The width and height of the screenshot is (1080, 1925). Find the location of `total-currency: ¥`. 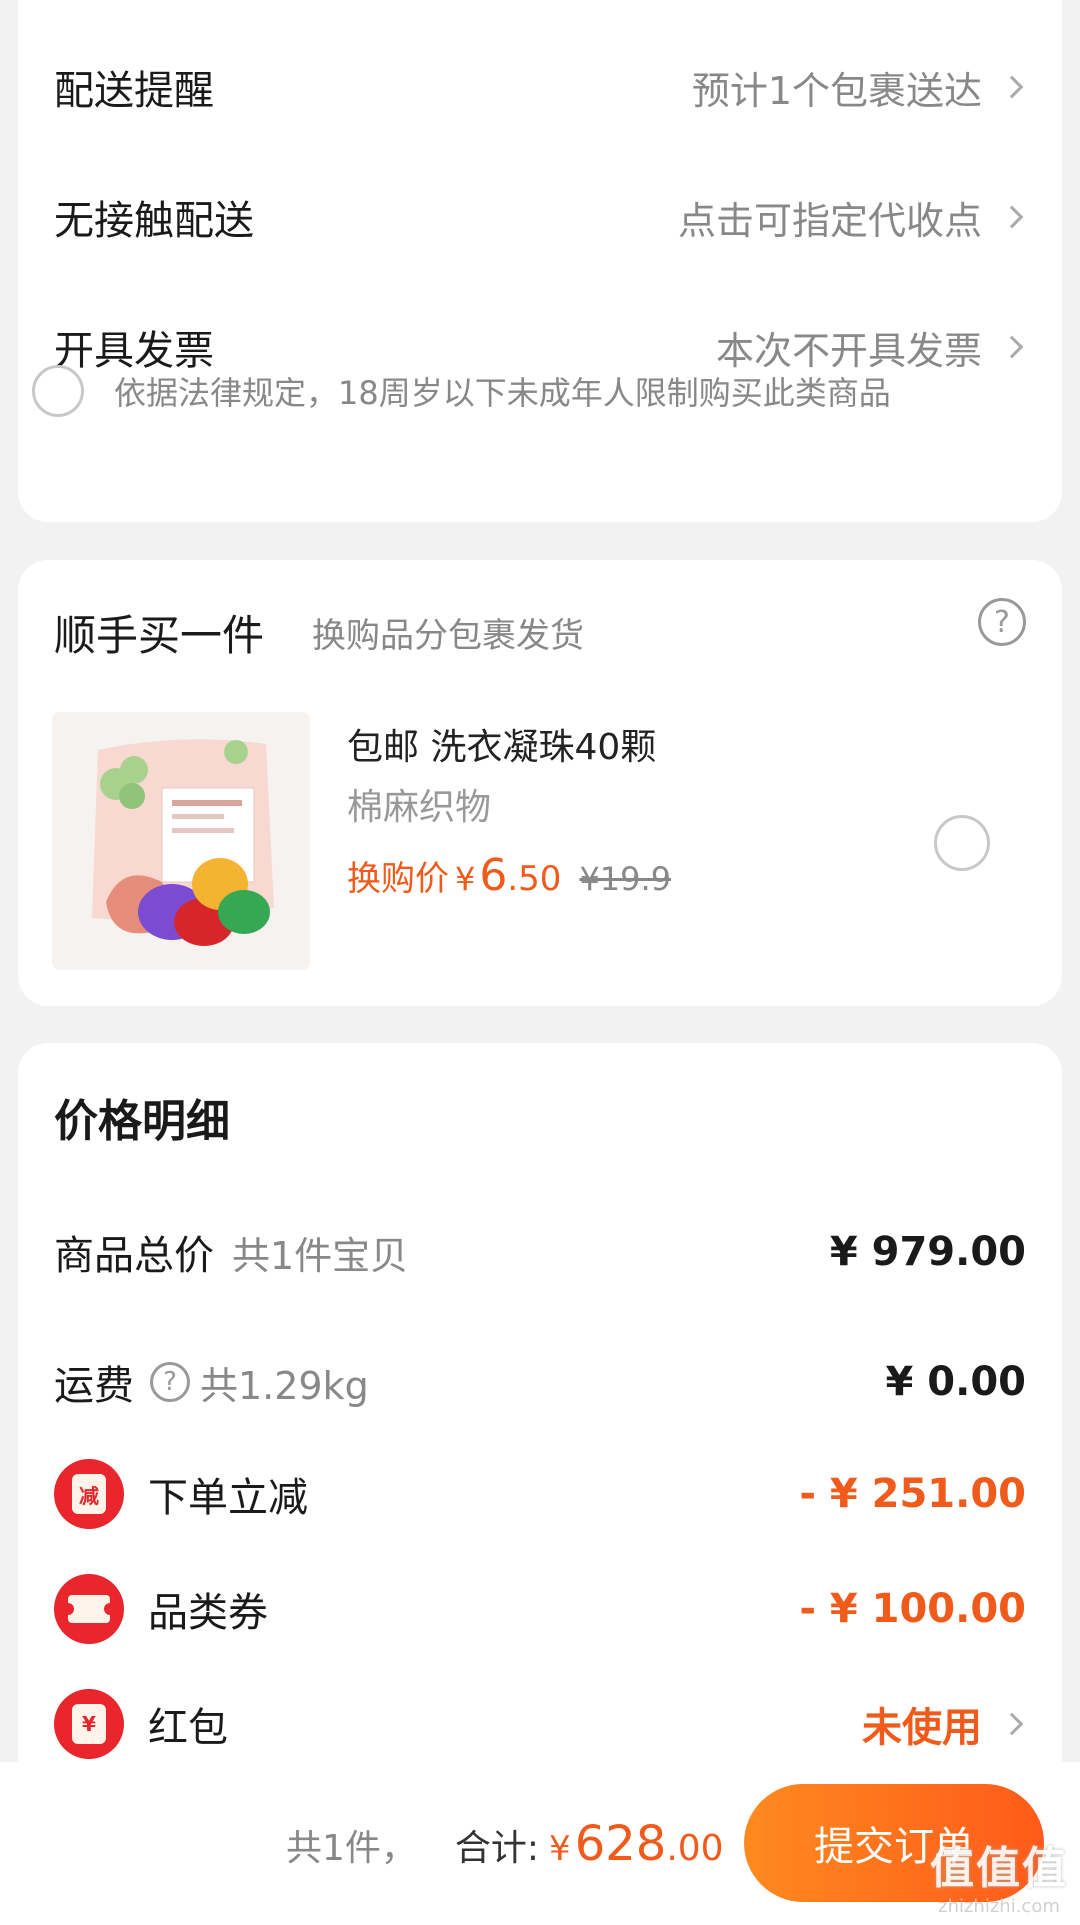

total-currency: ¥ is located at coordinates (560, 1849).